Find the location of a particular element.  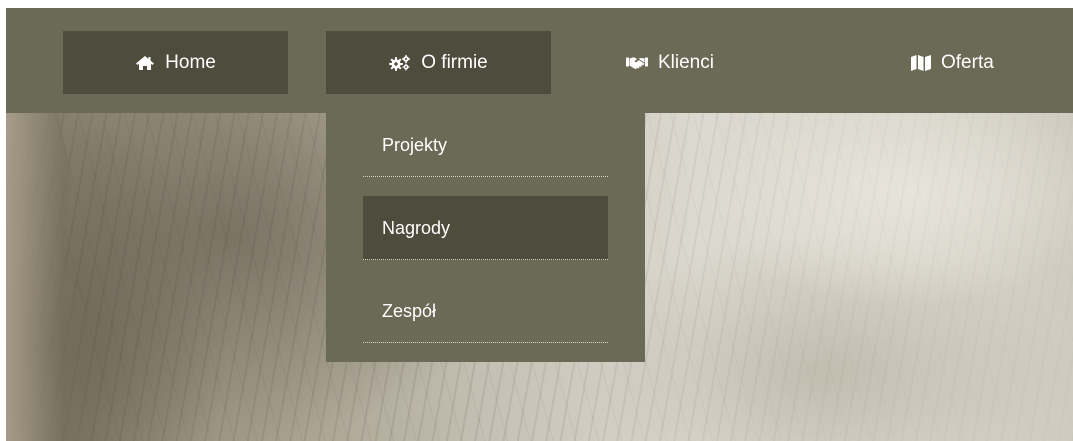

dropdown-item-label: Zespół is located at coordinates (409, 310).